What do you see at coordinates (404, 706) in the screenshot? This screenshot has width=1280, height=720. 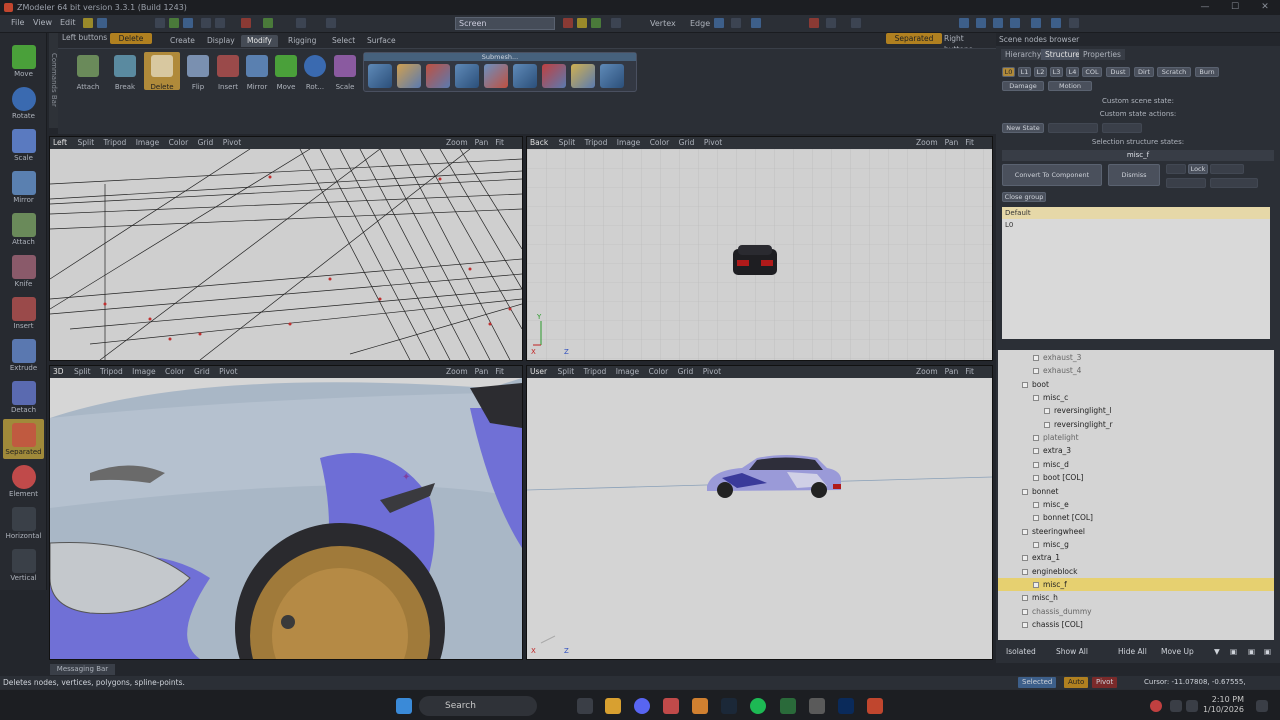 I see `windows-start-icon` at bounding box center [404, 706].